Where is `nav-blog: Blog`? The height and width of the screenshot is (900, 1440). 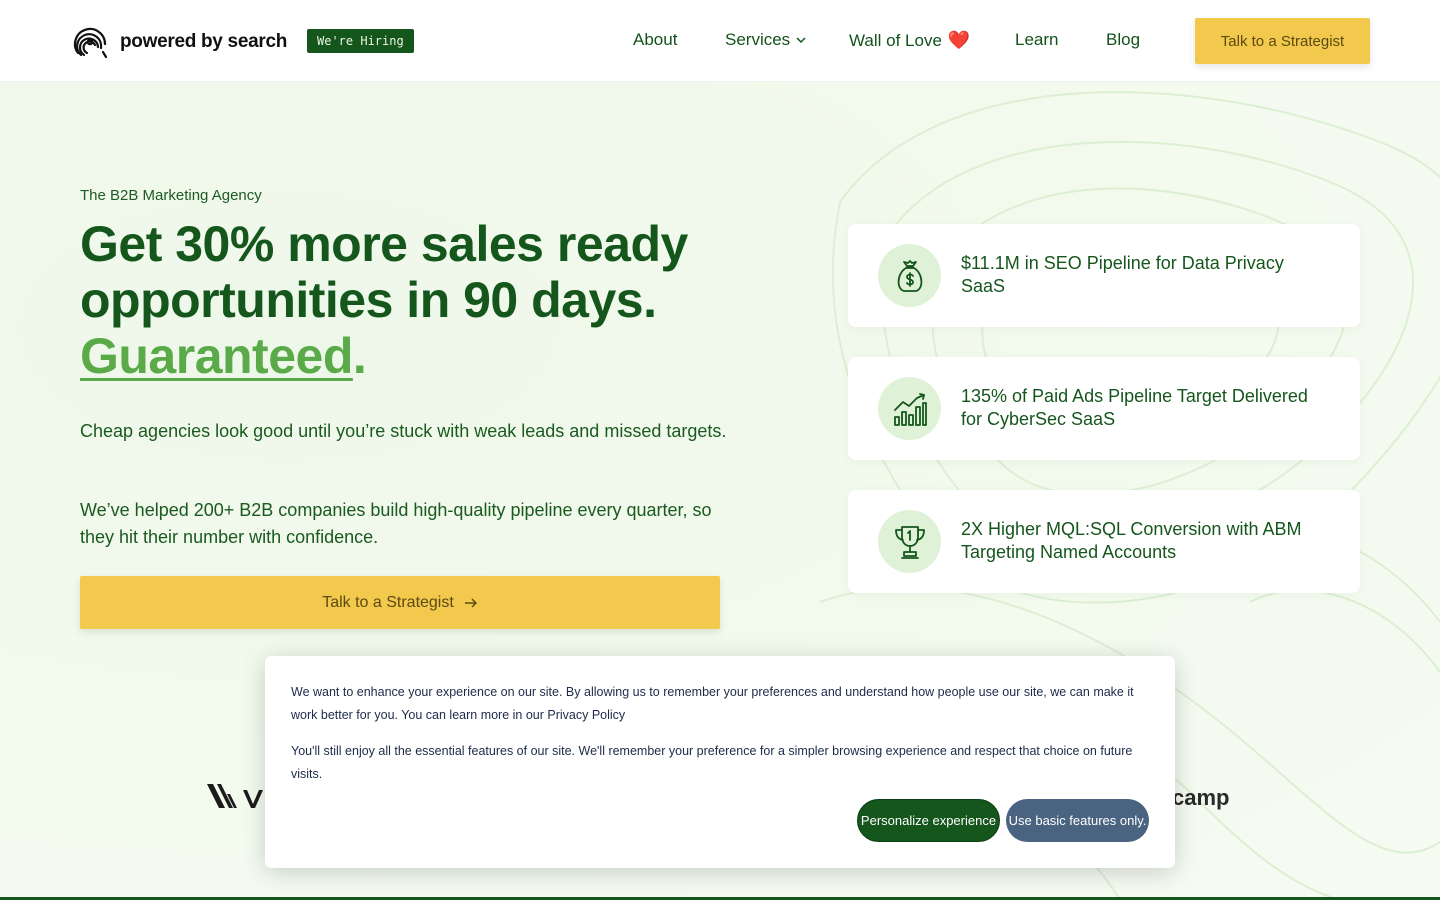
nav-blog: Blog is located at coordinates (1123, 40).